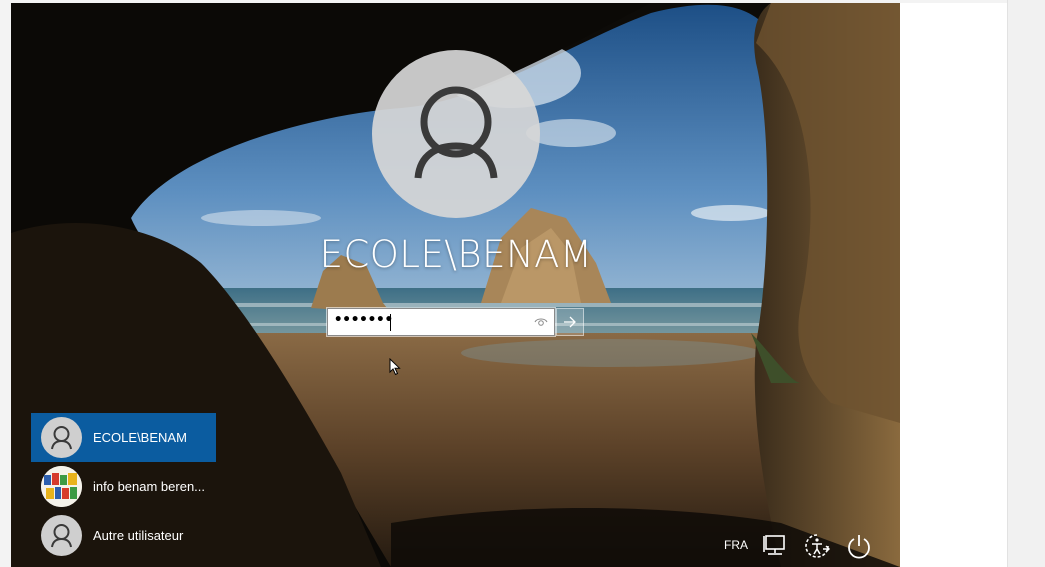 This screenshot has width=1045, height=567. What do you see at coordinates (456, 254) in the screenshot?
I see `current-username: ECOLE\BENAM` at bounding box center [456, 254].